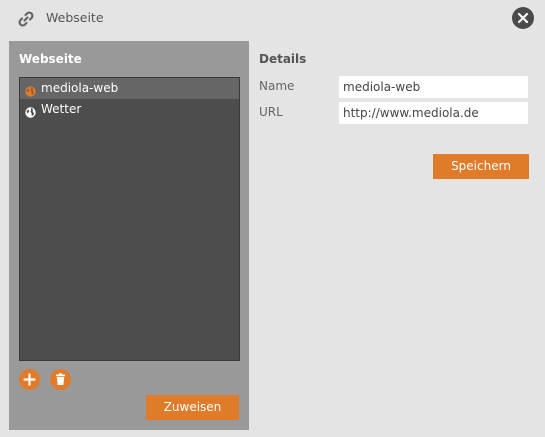  What do you see at coordinates (192, 407) in the screenshot?
I see `assign-button: Zuweisen` at bounding box center [192, 407].